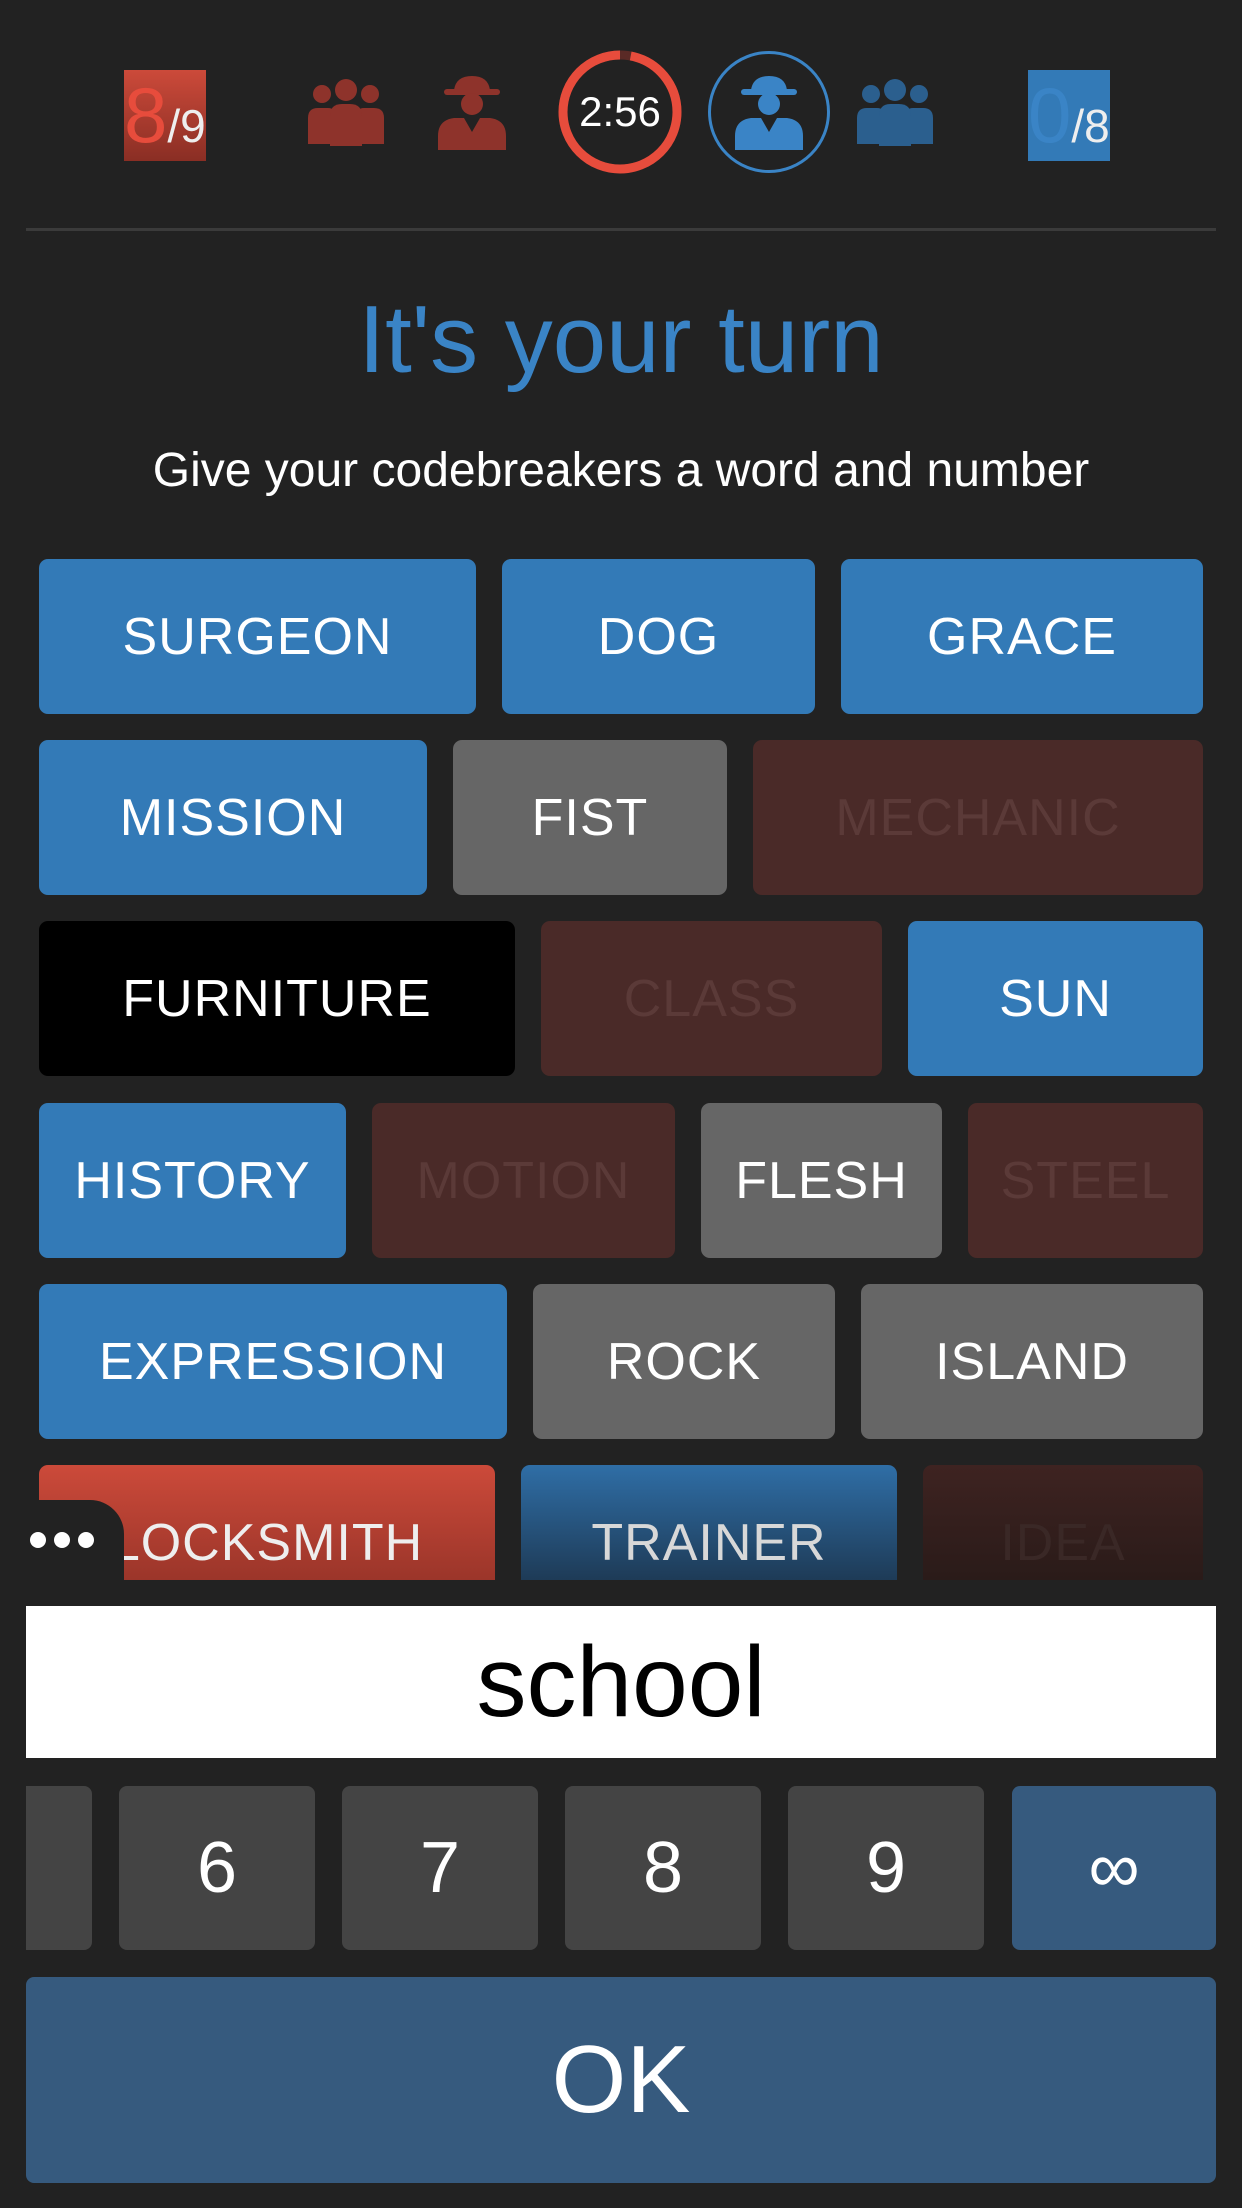  What do you see at coordinates (1114, 1868) in the screenshot?
I see `number-button-infinity: ∞` at bounding box center [1114, 1868].